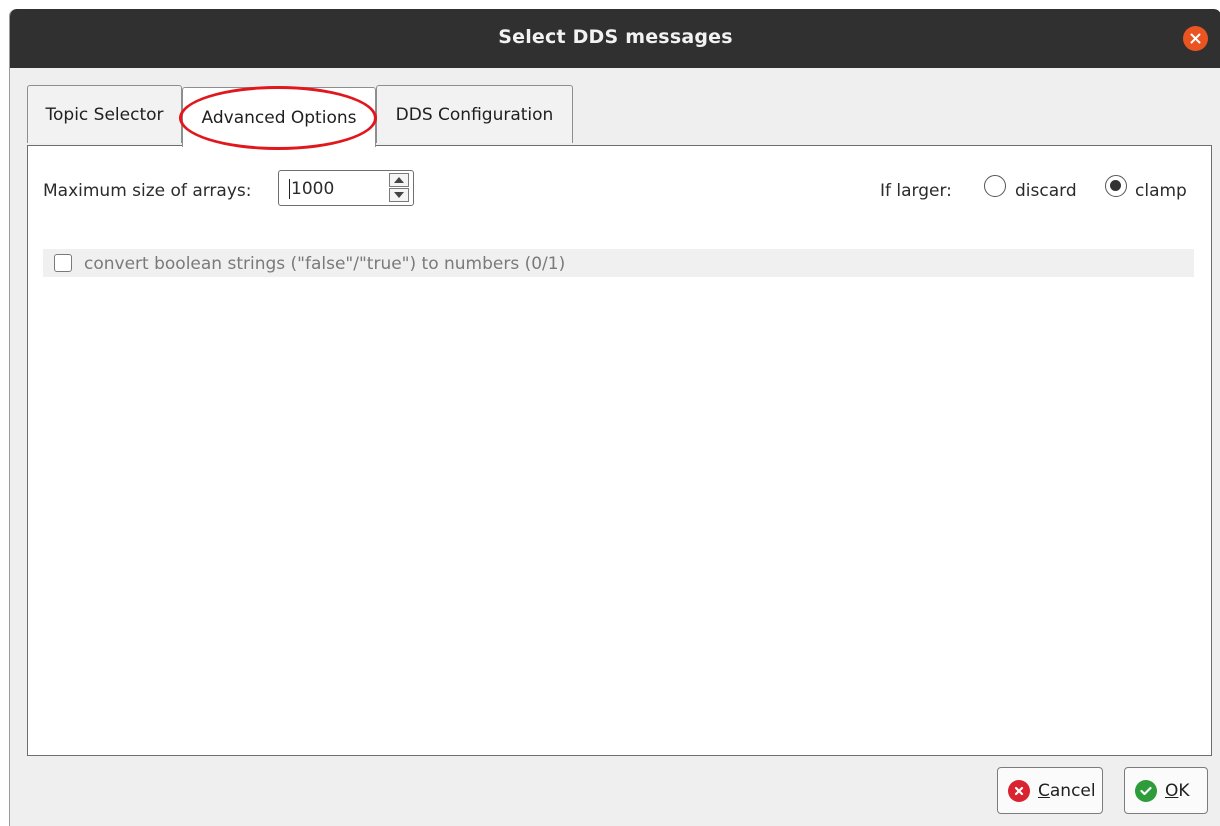 This screenshot has width=1220, height=826. I want to click on tab-label: Advanced Options, so click(279, 117).